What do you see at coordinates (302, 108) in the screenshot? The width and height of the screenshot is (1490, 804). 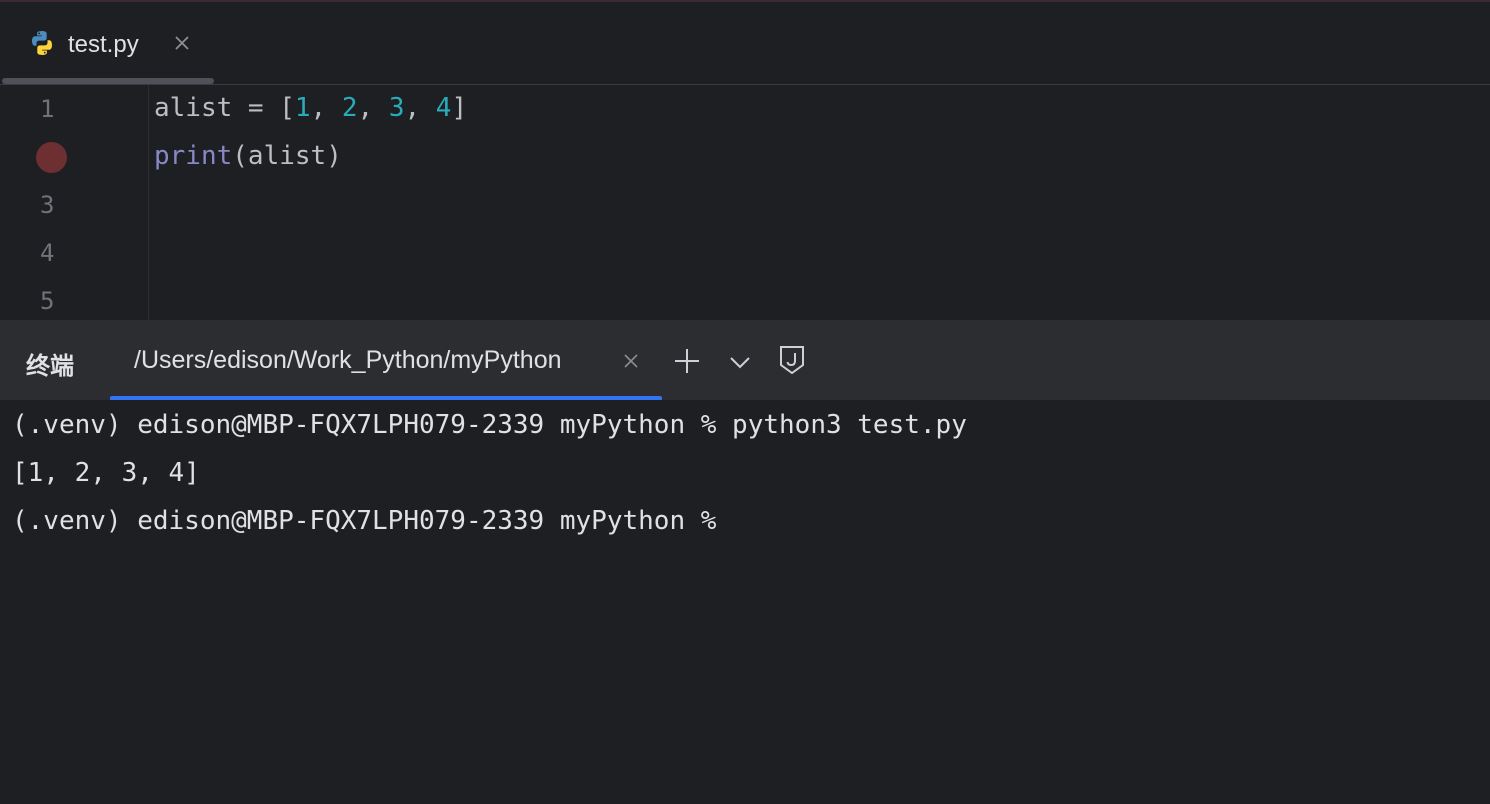 I see `number-literal: 1` at bounding box center [302, 108].